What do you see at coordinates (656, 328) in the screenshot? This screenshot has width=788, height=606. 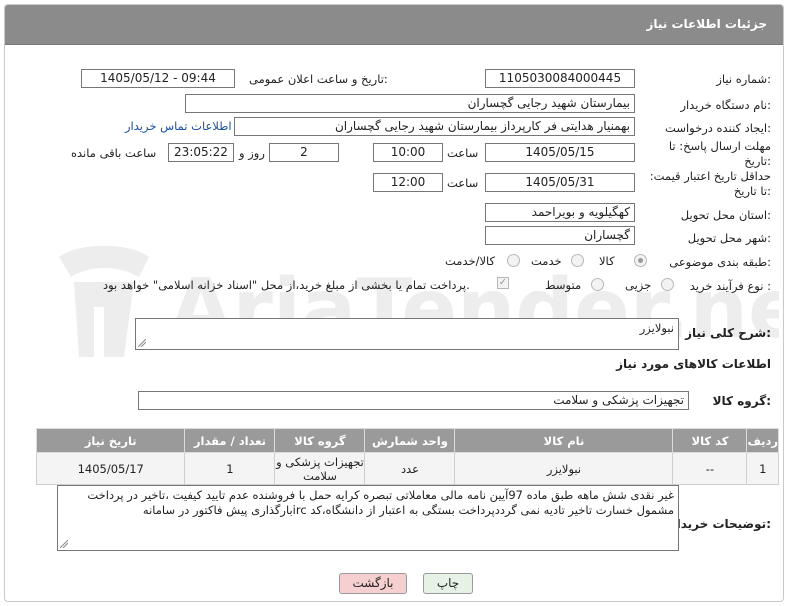 I see `summary-text: نبولایزر` at bounding box center [656, 328].